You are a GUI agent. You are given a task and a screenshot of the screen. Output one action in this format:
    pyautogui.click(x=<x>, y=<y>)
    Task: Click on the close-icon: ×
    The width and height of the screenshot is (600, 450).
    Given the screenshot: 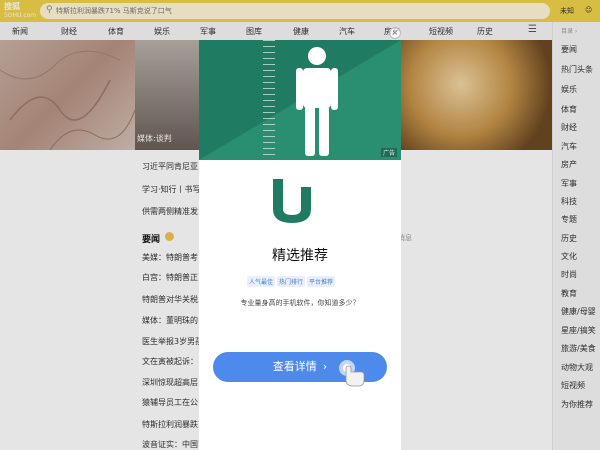 What is the action you would take?
    pyautogui.click(x=395, y=33)
    